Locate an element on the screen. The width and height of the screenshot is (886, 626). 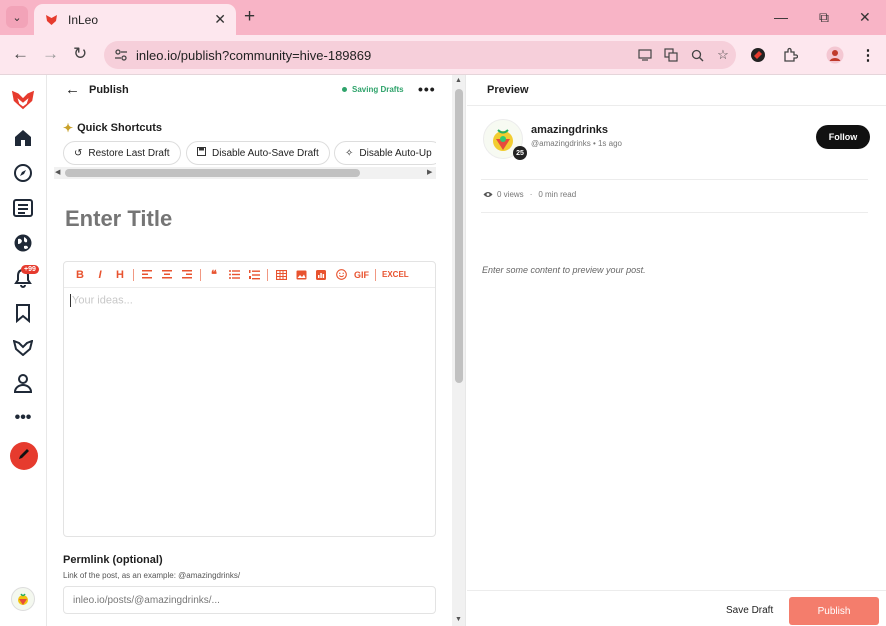
compose-button is located at coordinates (24, 456).